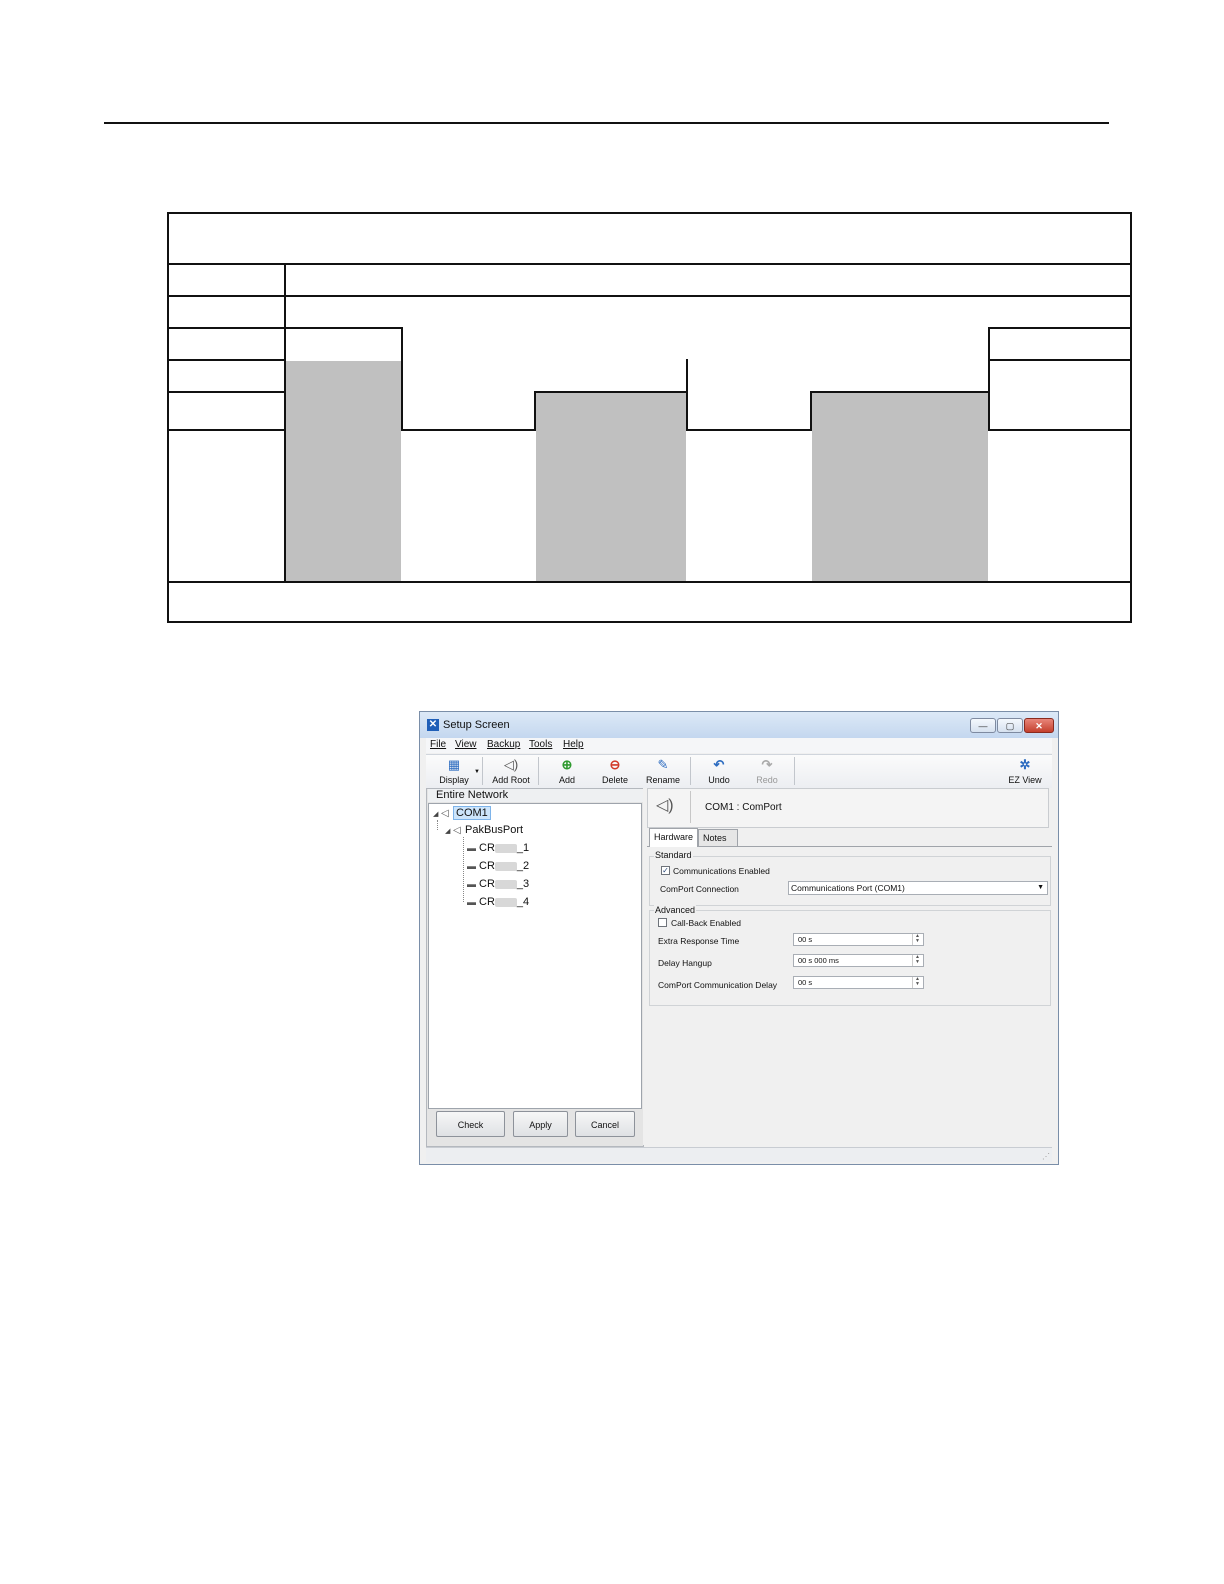 This screenshot has height=1584, width=1224. Describe the element at coordinates (605, 1124) in the screenshot. I see `cancel-button: Cancel` at that location.